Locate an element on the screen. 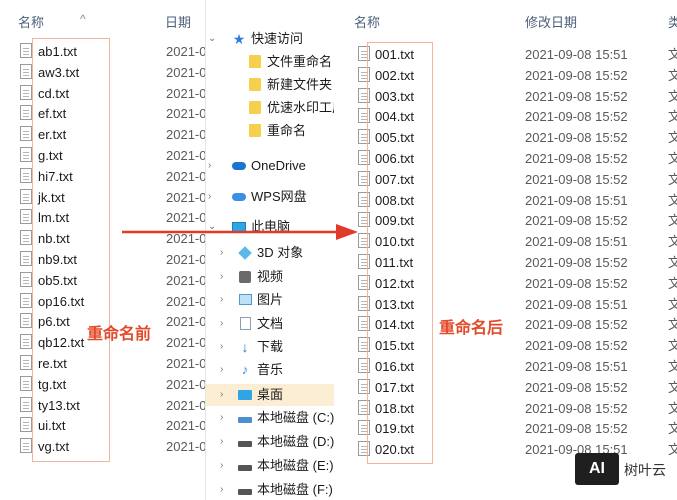 This screenshot has width=677, height=500. star-icon-glyph: ★ is located at coordinates (239, 38).